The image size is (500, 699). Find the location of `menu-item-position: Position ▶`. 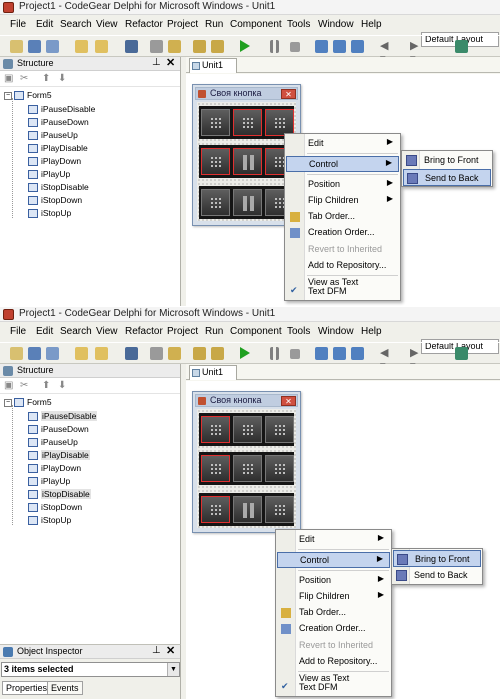

menu-item-position: Position ▶ is located at coordinates (333, 581).